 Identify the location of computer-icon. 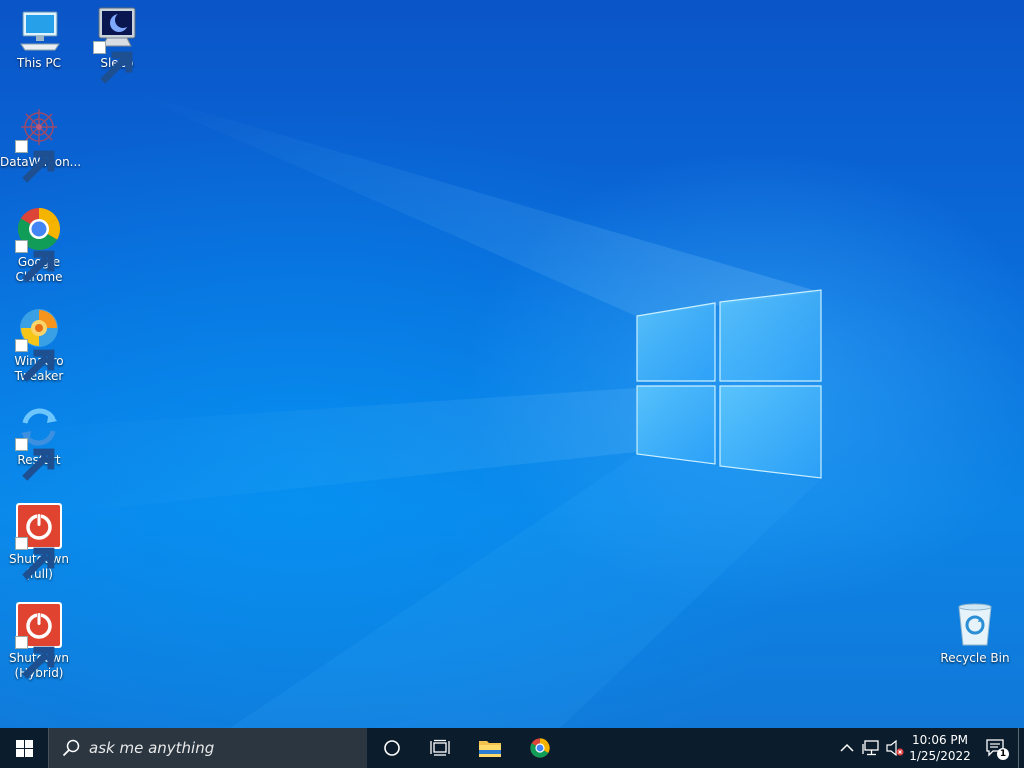
(39, 30).